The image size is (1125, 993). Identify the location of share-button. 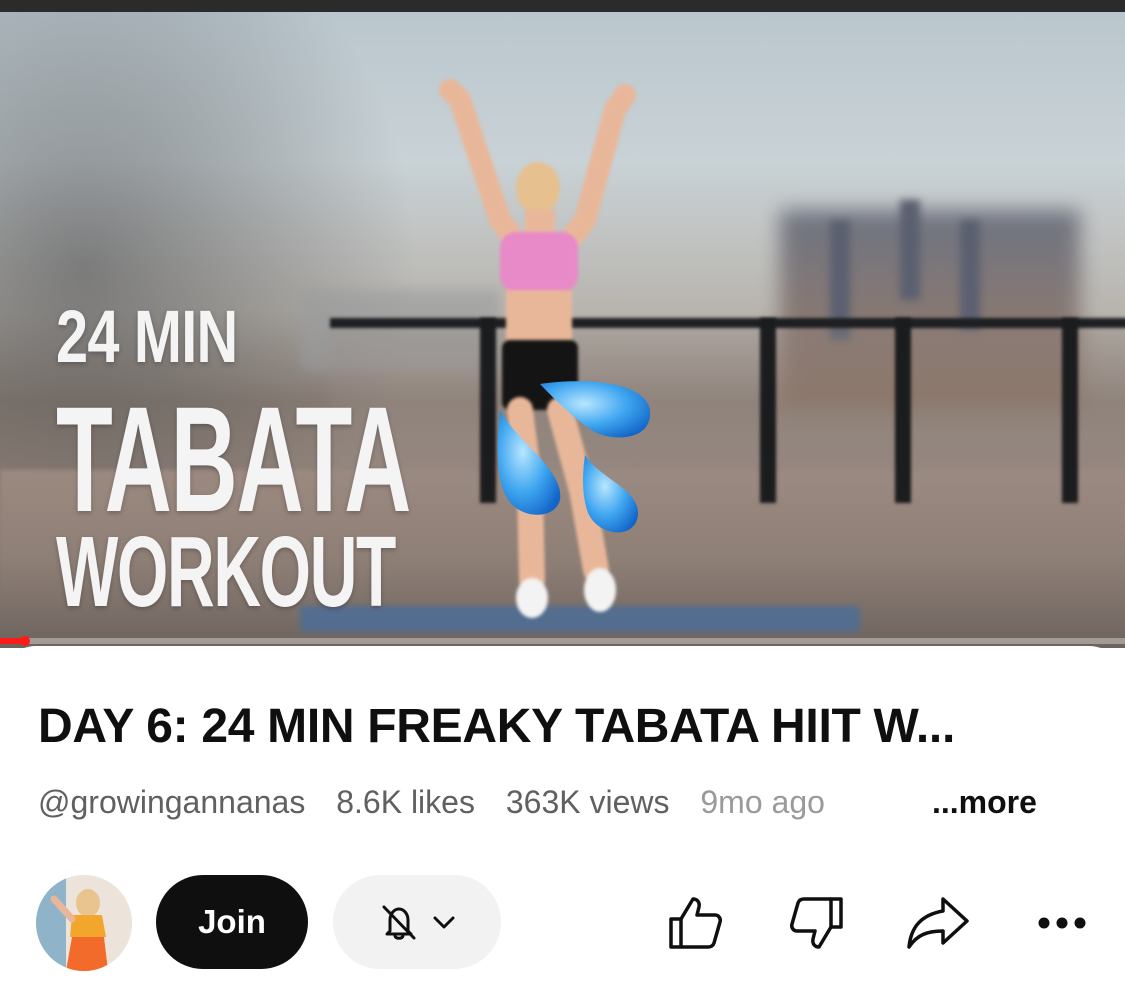
(938, 923).